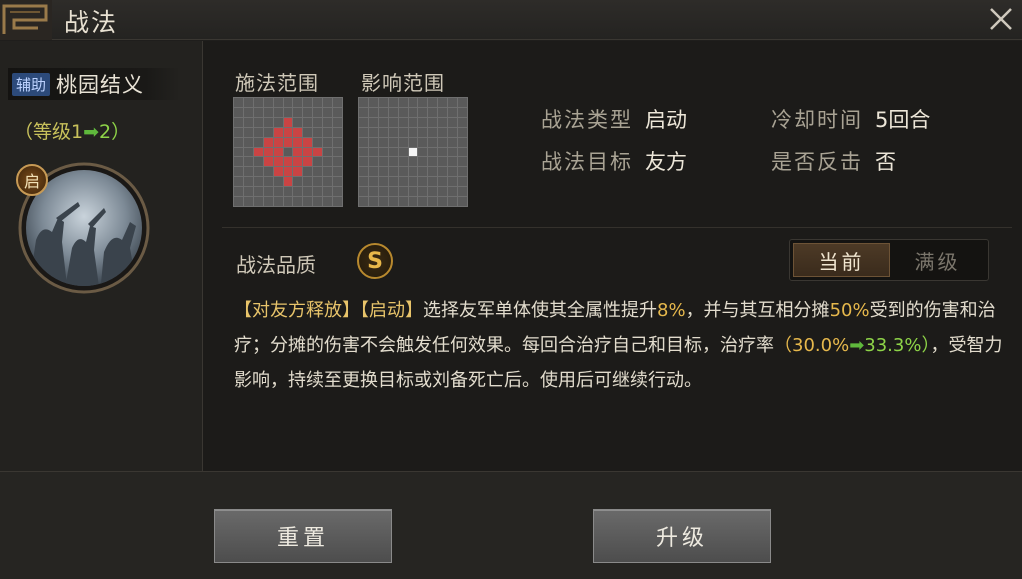 This screenshot has width=1022, height=579. Describe the element at coordinates (375, 261) in the screenshot. I see `quality-grade-badge: S` at that location.